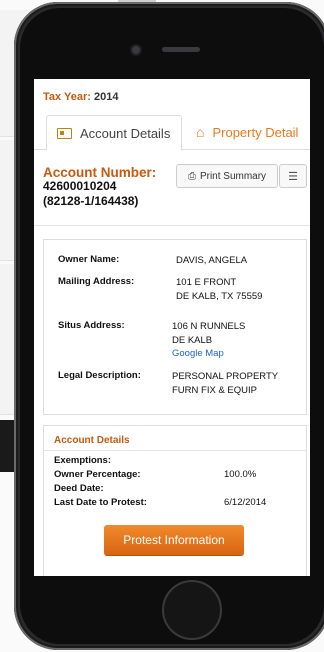  Describe the element at coordinates (181, 49) in the screenshot. I see `speaker-grille` at that location.